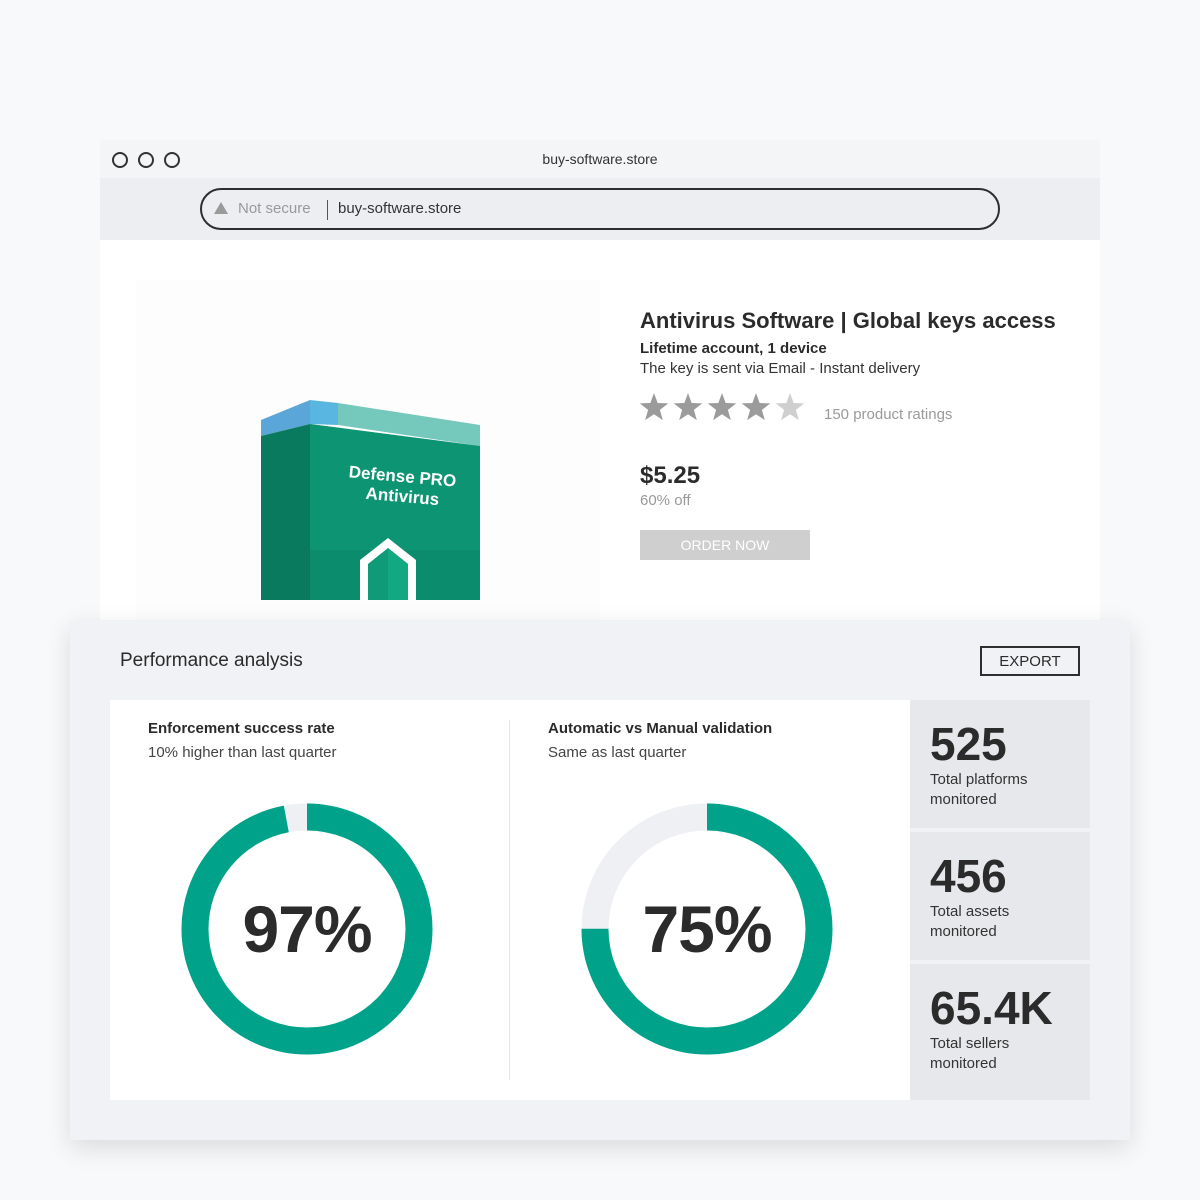 This screenshot has height=1200, width=1200. I want to click on export-button: EXPORT, so click(1030, 661).